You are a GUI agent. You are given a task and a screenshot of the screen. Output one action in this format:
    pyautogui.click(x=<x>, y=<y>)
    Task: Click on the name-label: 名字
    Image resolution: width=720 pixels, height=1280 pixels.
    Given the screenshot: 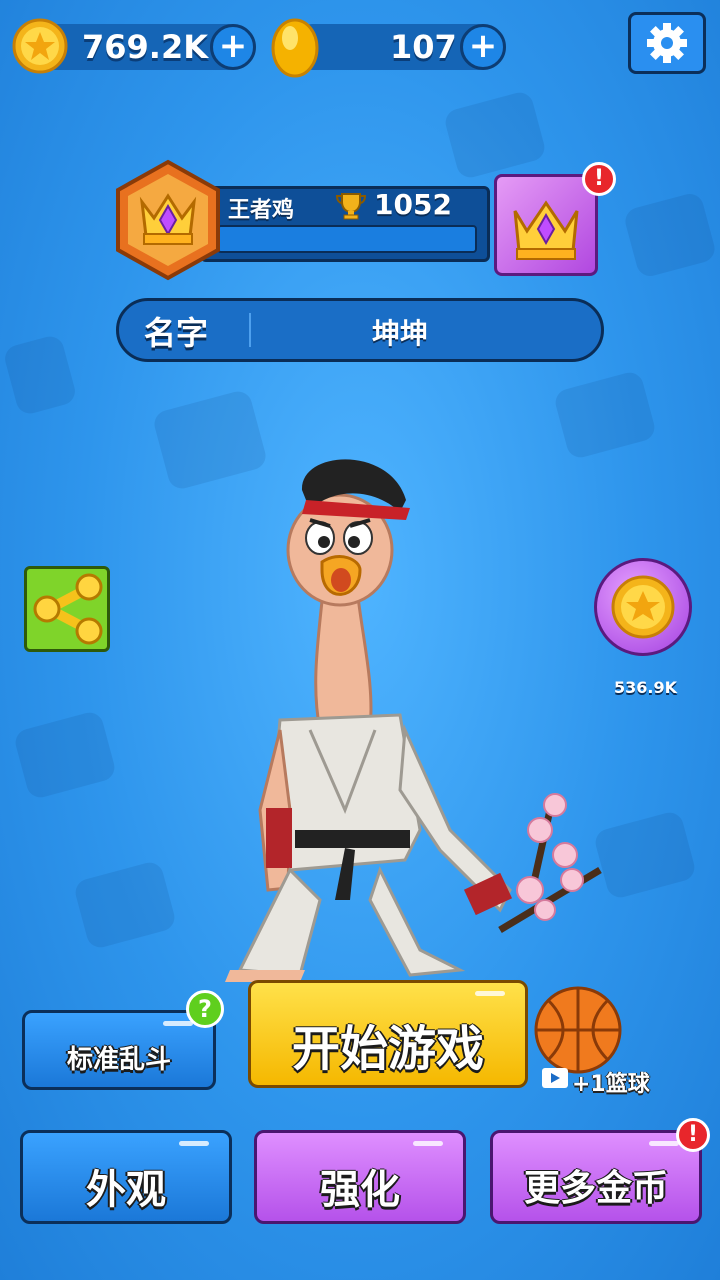 What is the action you would take?
    pyautogui.click(x=176, y=333)
    